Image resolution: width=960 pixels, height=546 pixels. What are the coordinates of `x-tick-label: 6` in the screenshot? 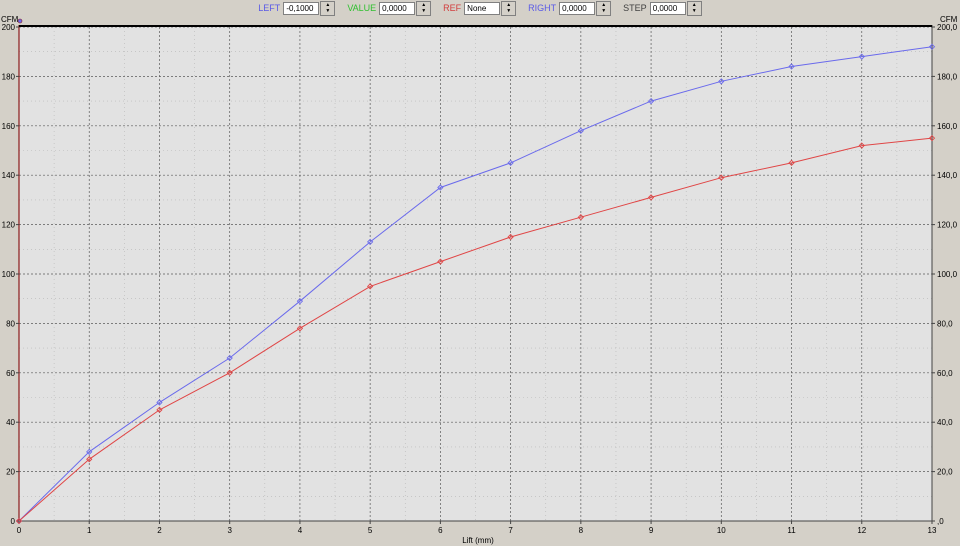 It's located at (440, 530).